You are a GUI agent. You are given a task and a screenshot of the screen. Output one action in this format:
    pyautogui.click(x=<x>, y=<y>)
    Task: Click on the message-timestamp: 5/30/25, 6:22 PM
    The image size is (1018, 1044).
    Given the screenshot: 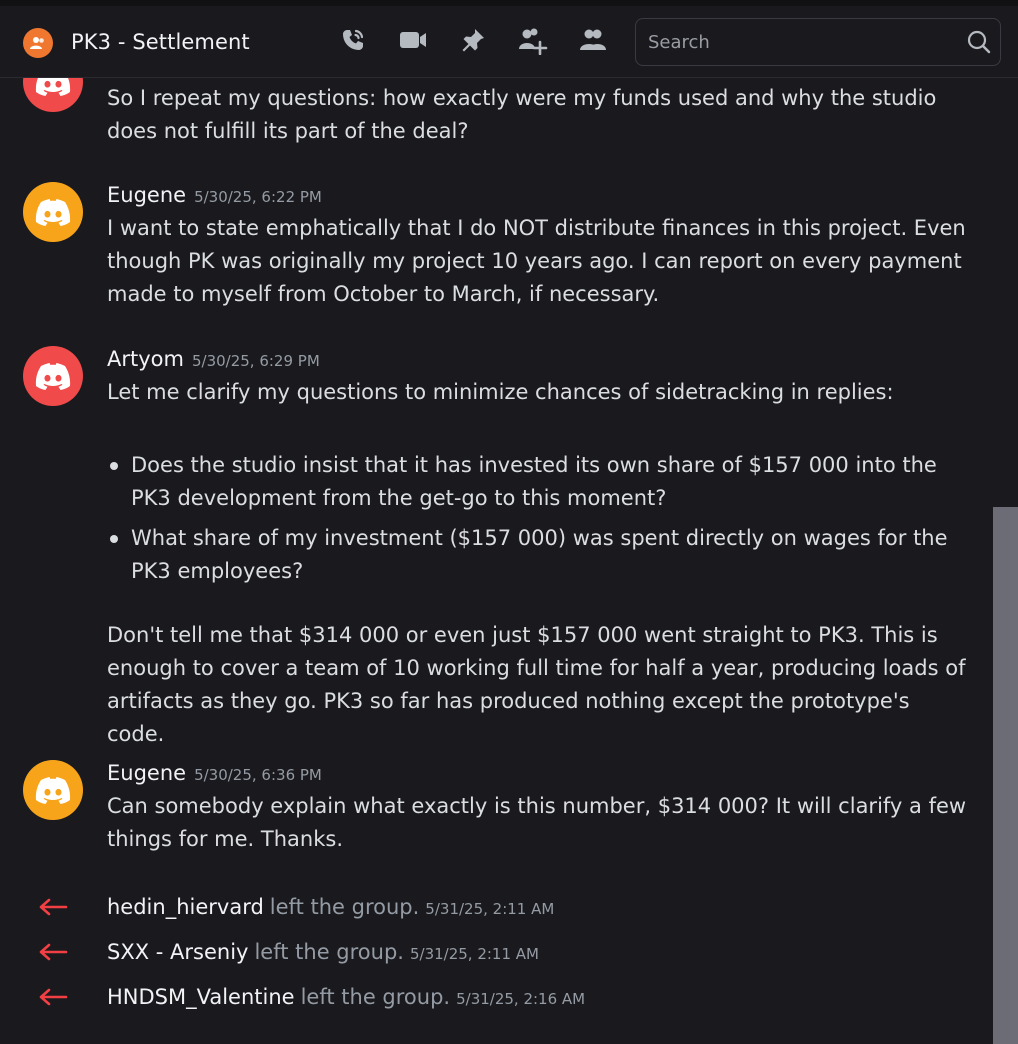 What is the action you would take?
    pyautogui.click(x=258, y=197)
    